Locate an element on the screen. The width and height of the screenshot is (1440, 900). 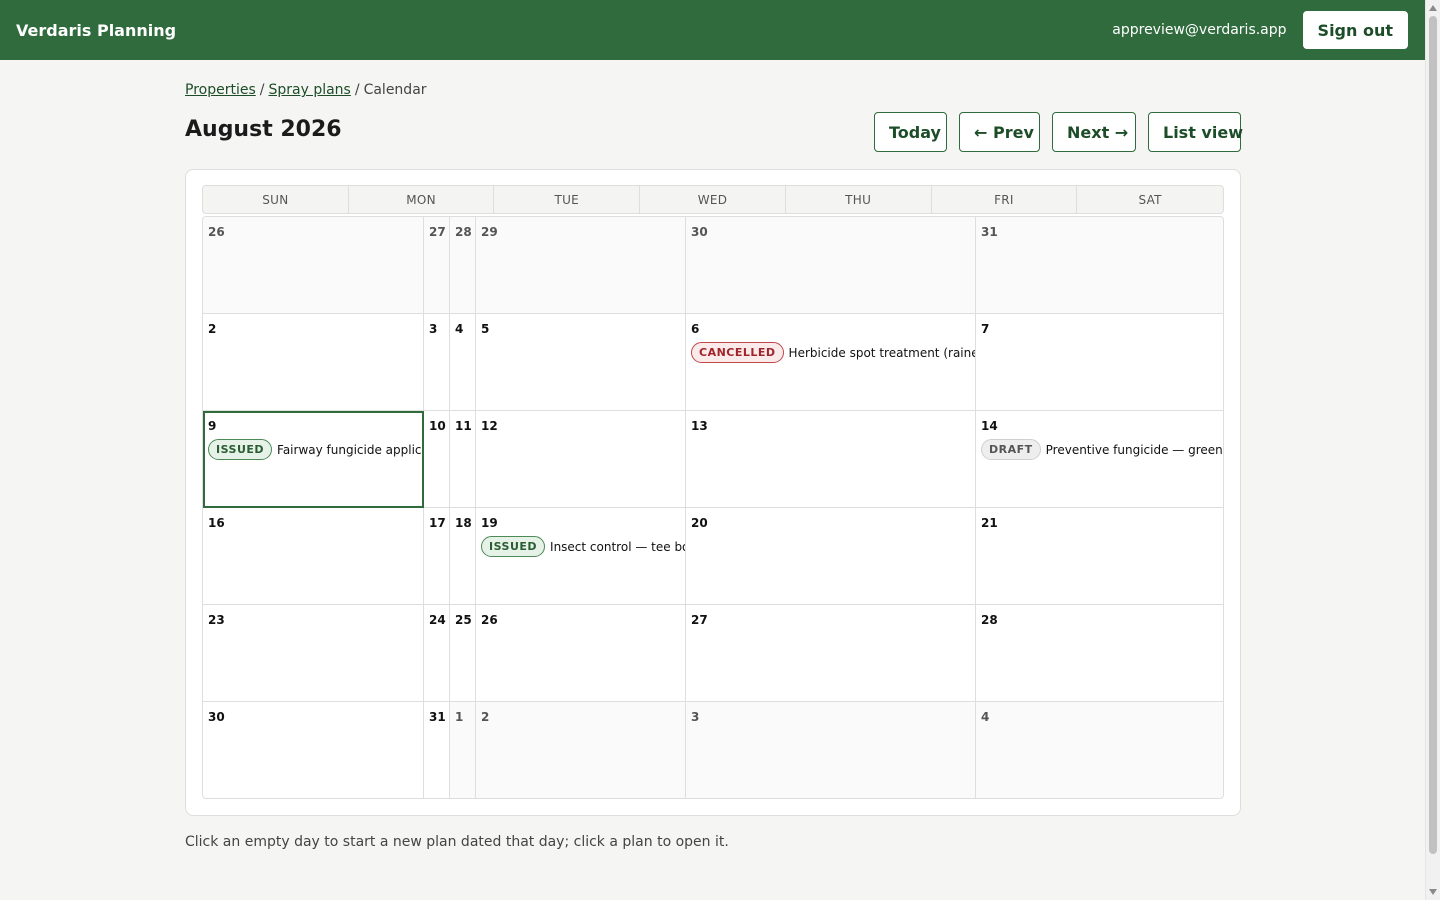
calendar-day: 23 is located at coordinates (313, 653).